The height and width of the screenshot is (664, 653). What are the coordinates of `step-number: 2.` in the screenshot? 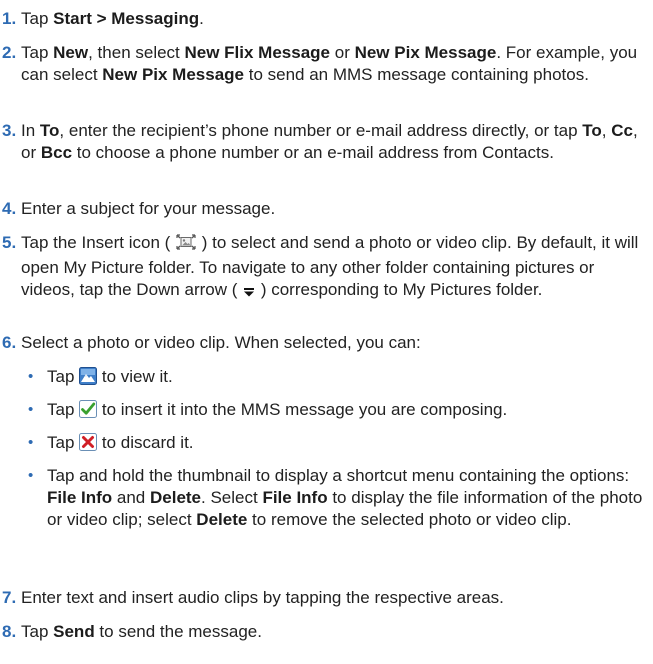 It's located at (9, 52).